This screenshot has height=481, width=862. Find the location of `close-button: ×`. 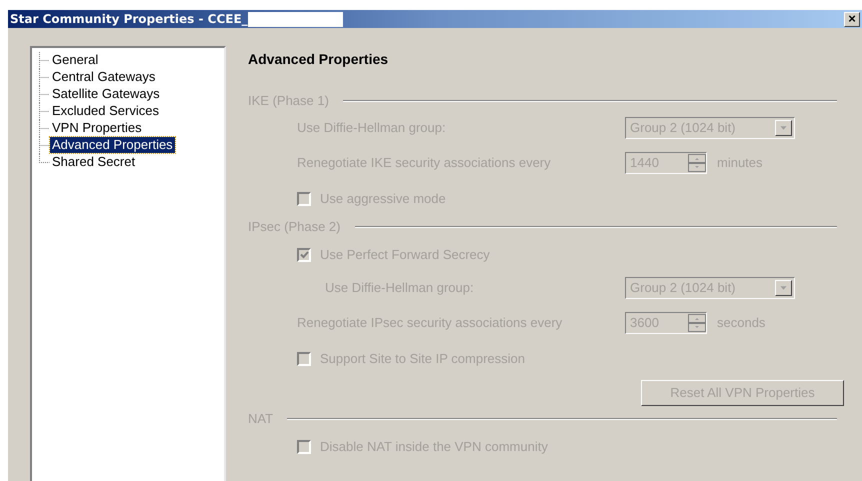

close-button: × is located at coordinates (852, 19).